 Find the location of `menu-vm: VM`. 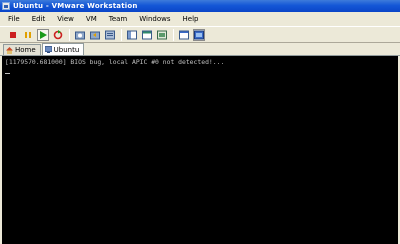

menu-vm: VM is located at coordinates (91, 19).